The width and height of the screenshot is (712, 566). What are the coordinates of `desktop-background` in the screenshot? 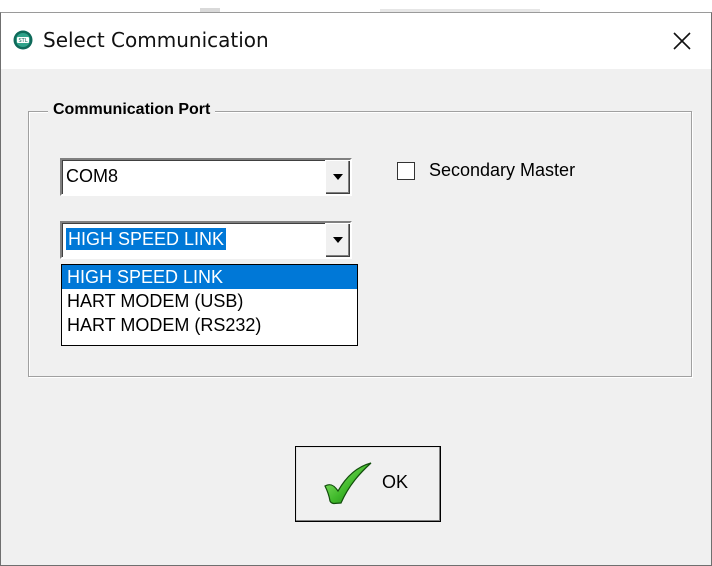 It's located at (356, 6).